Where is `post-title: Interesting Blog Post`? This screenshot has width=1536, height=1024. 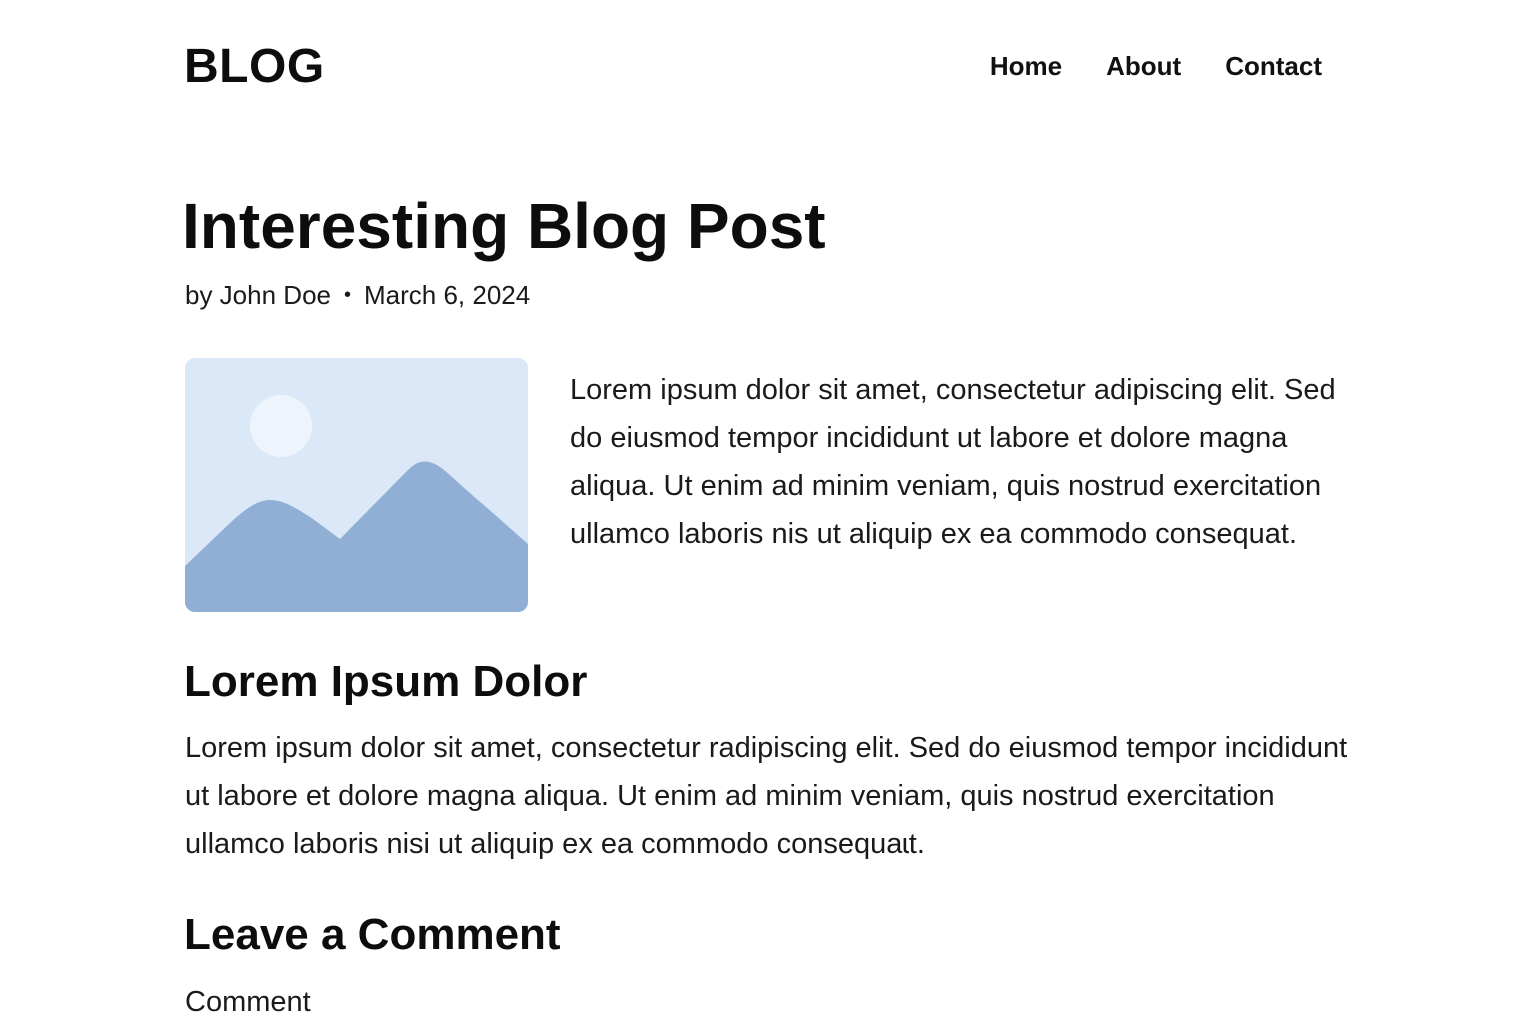
post-title: Interesting Blog Post is located at coordinates (504, 226).